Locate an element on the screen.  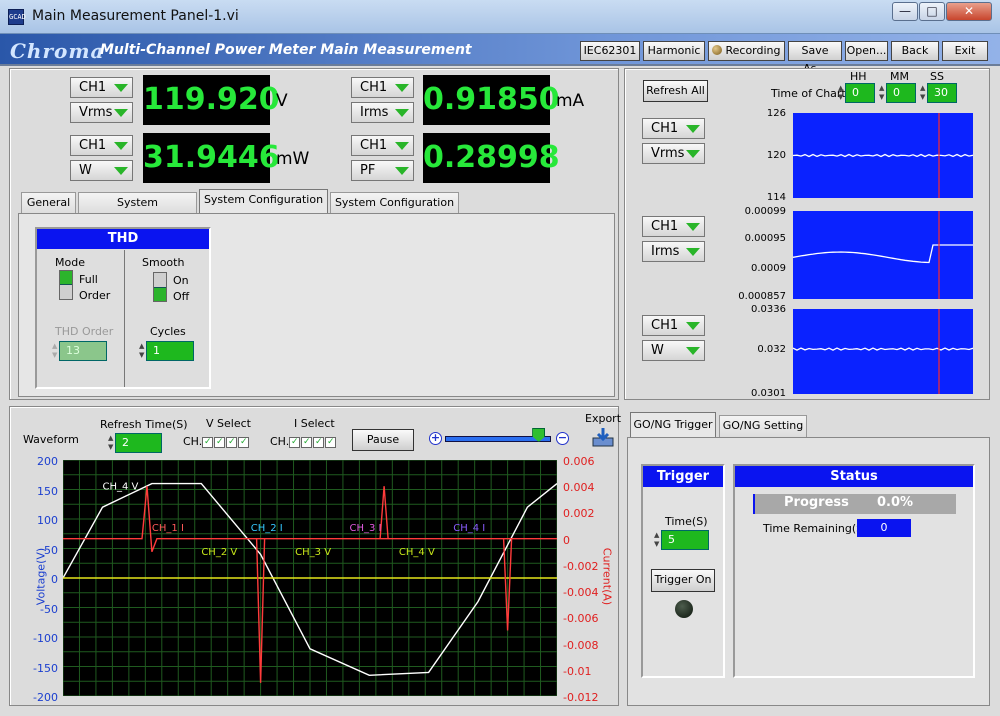
meter2-unit: mA is located at coordinates (570, 101).